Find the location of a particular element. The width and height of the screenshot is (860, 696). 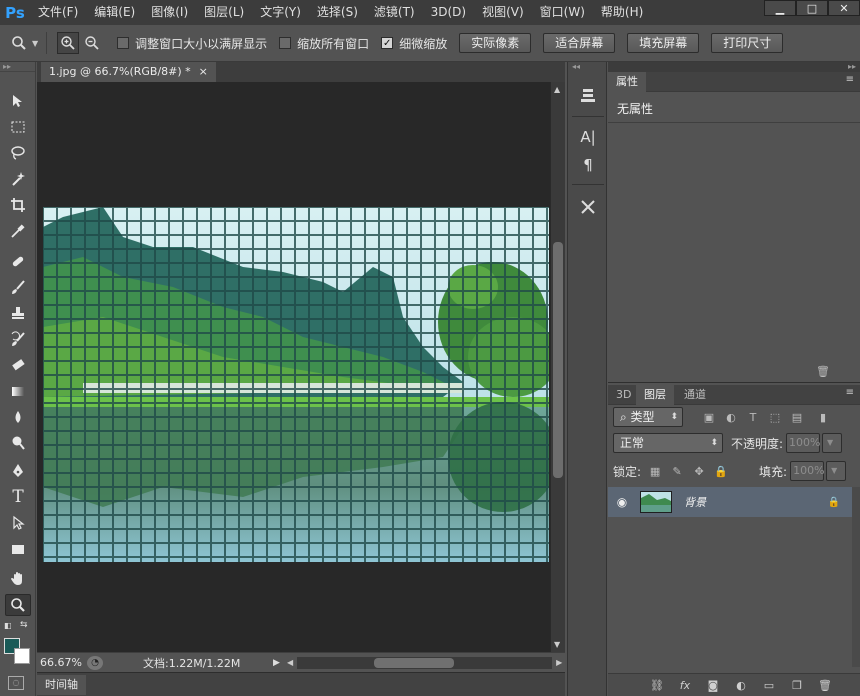

zoom-all-windows-option: 缩放所有窗口 is located at coordinates (324, 43).